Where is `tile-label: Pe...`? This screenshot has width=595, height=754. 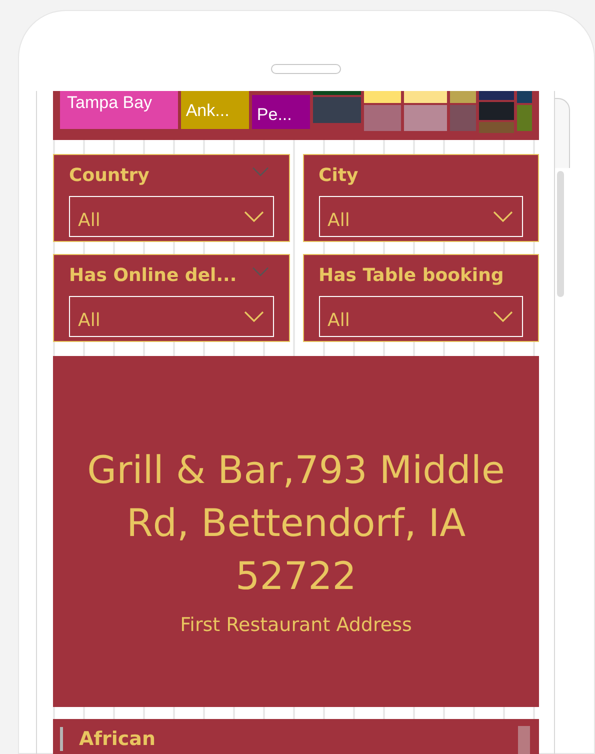
tile-label: Pe... is located at coordinates (274, 113).